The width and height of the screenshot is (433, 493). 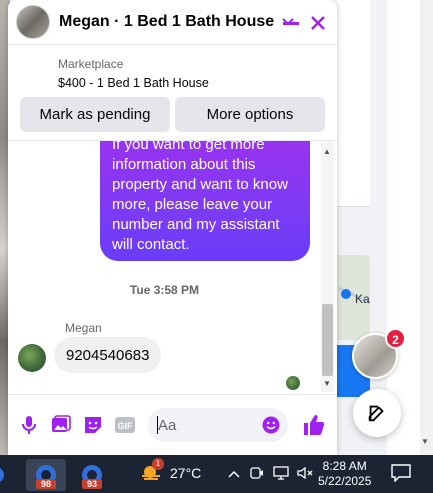 I want to click on background-map: Ka, so click(x=353, y=297).